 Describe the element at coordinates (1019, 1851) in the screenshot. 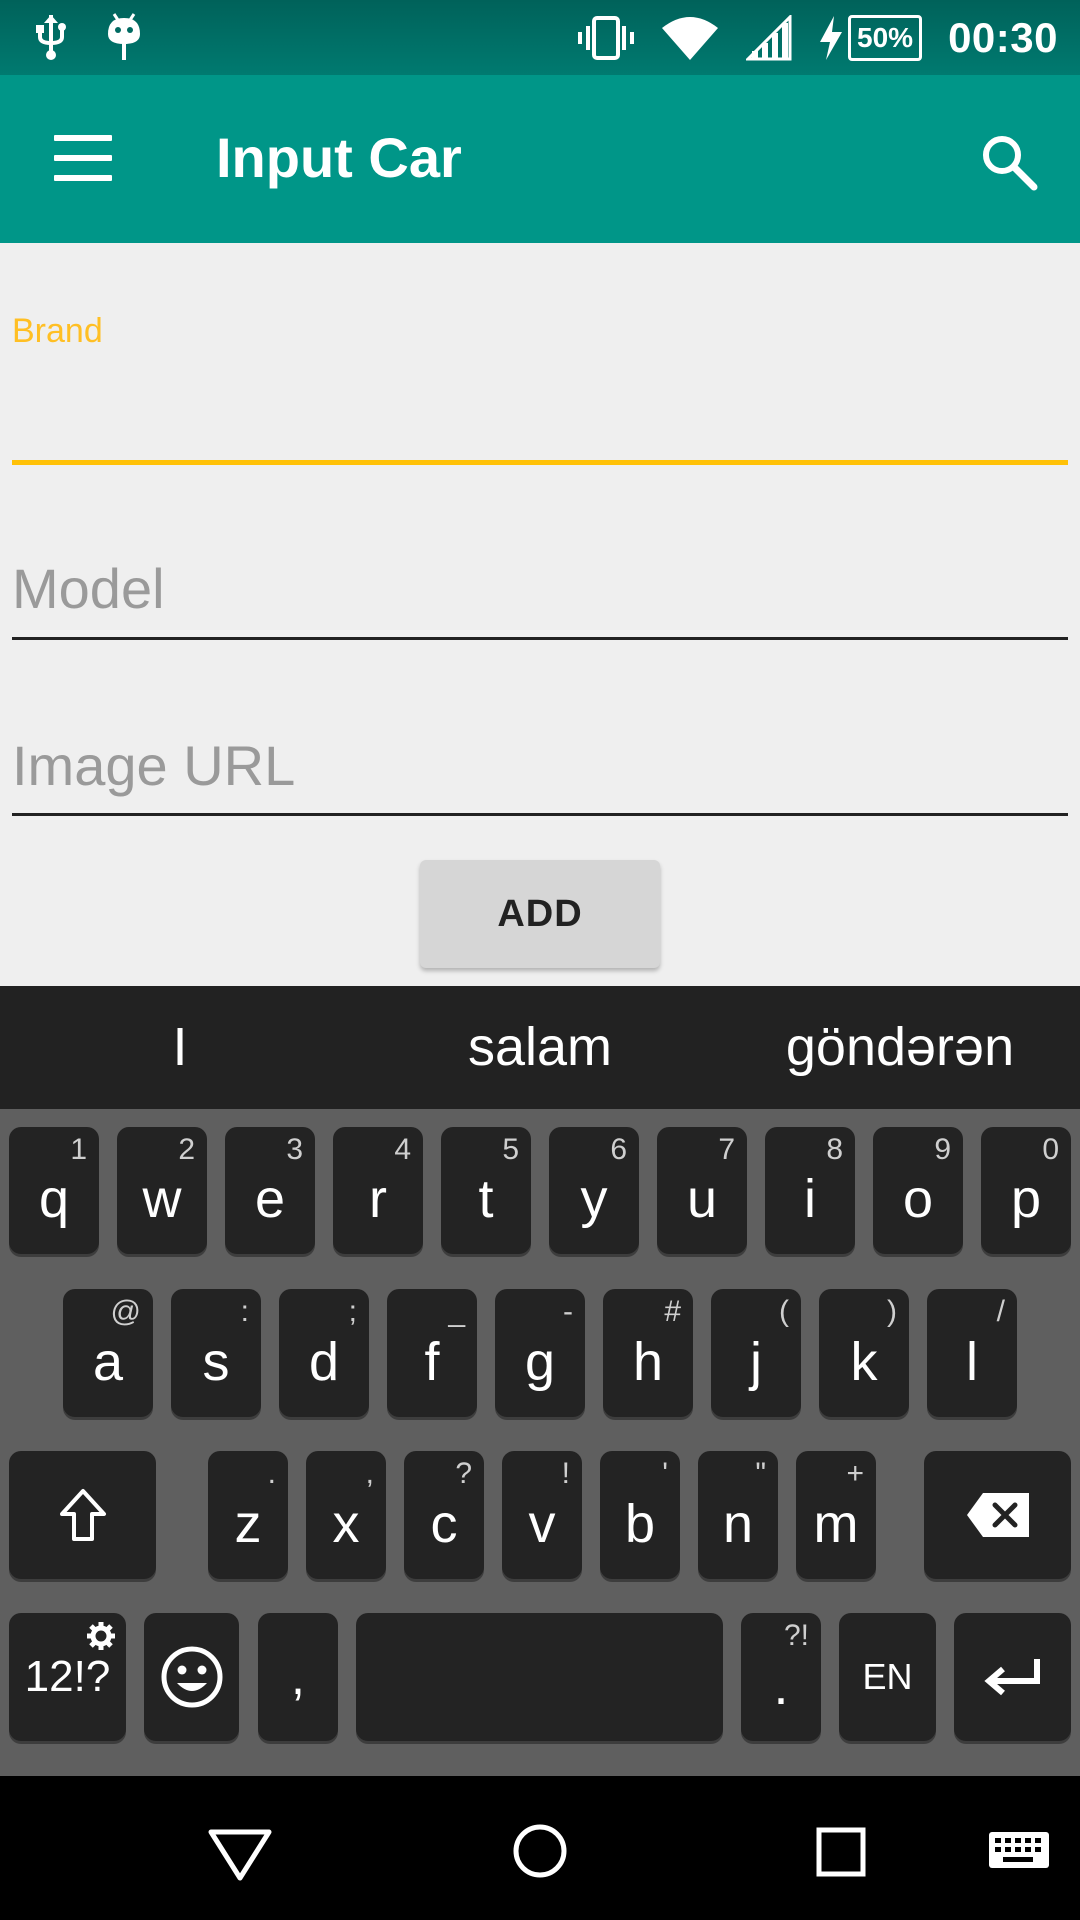

I see `keyboard-icon` at that location.